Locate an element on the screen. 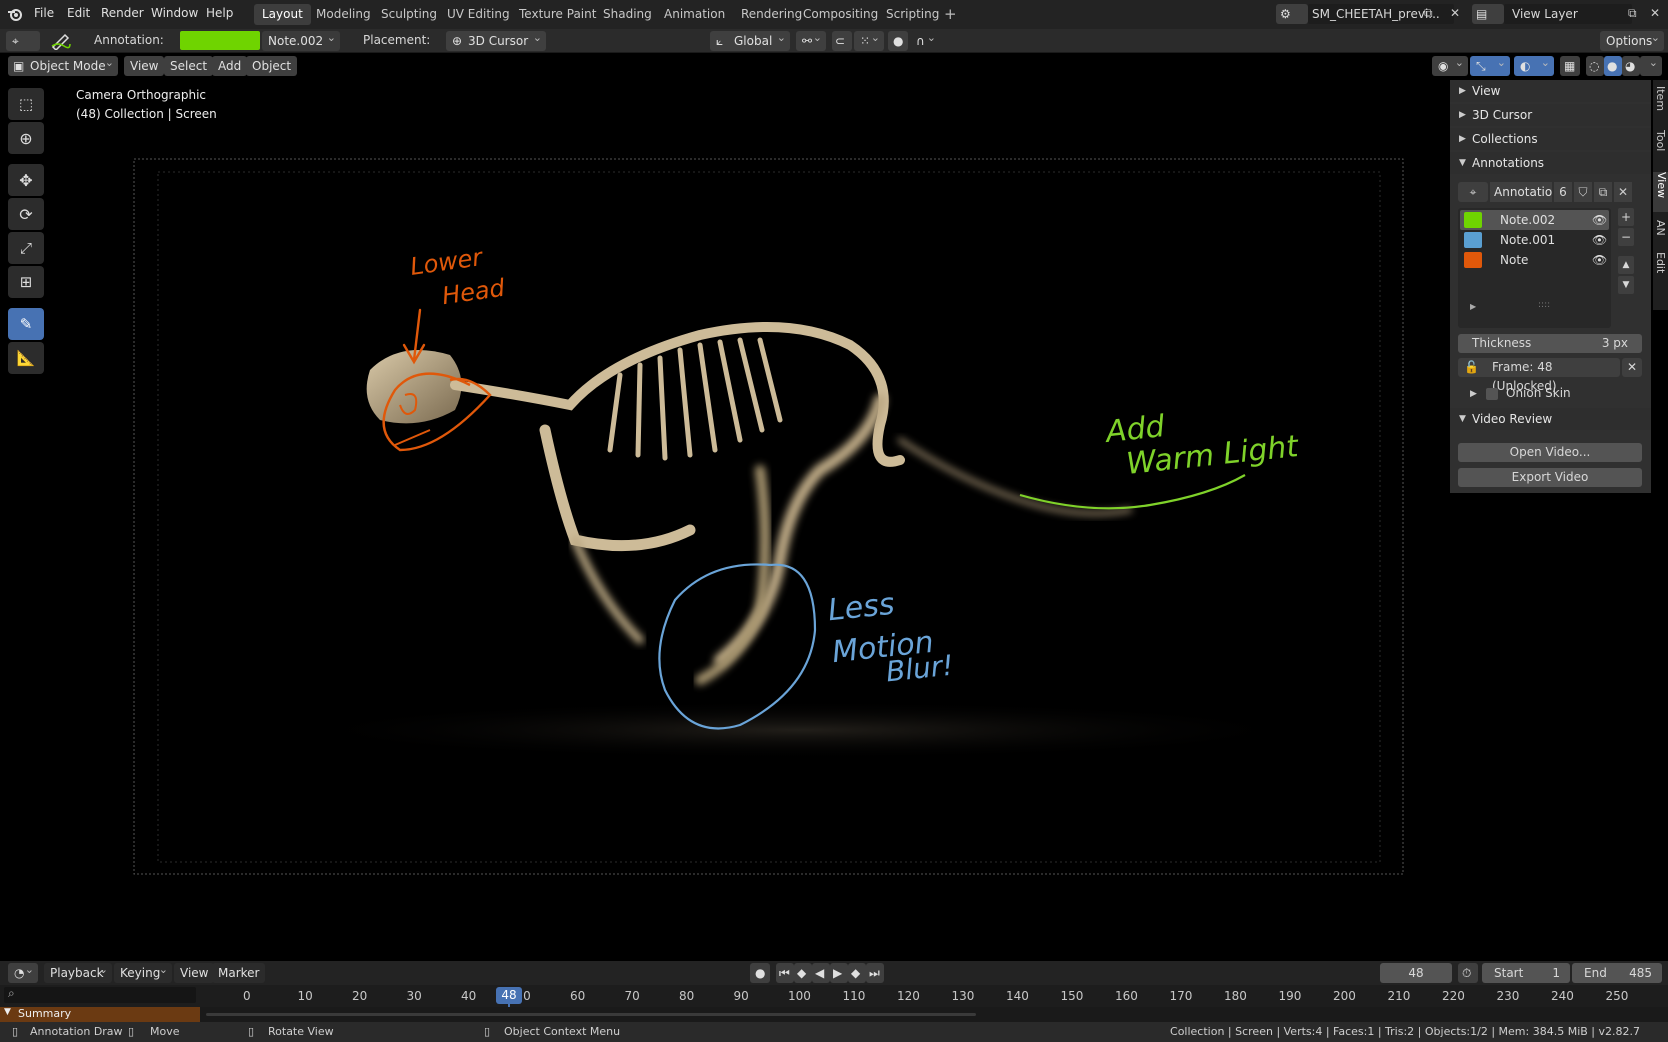  tab-animation: Animation is located at coordinates (694, 14).